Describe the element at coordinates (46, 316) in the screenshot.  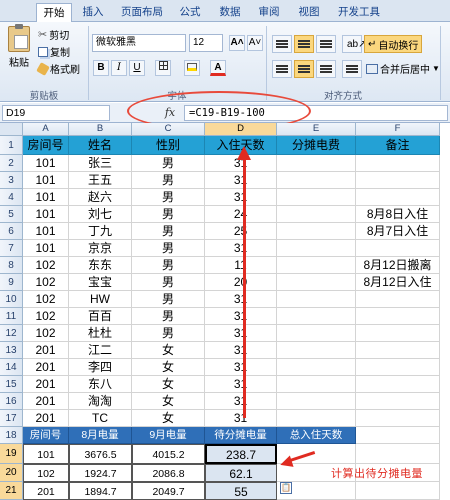
I see `cell-a11: 102` at that location.